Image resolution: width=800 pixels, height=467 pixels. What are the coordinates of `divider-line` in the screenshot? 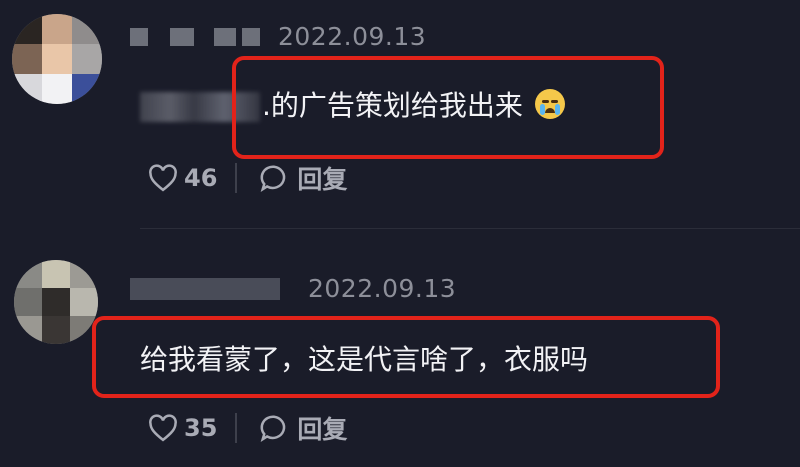 It's located at (470, 228).